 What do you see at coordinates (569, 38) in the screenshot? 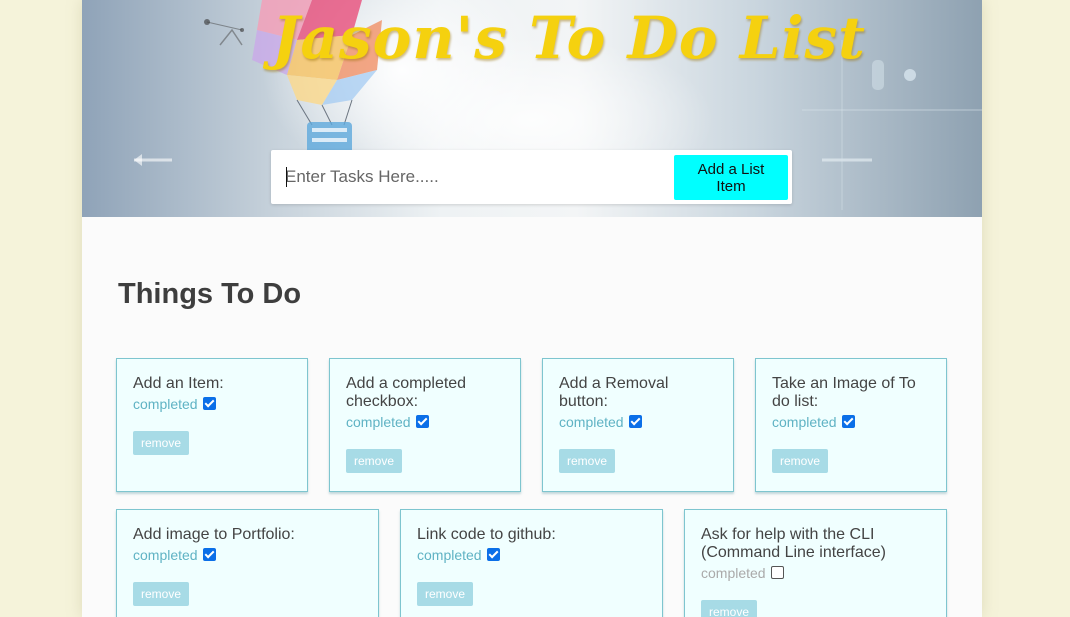
I see `app-title: Jason's To Do List` at bounding box center [569, 38].